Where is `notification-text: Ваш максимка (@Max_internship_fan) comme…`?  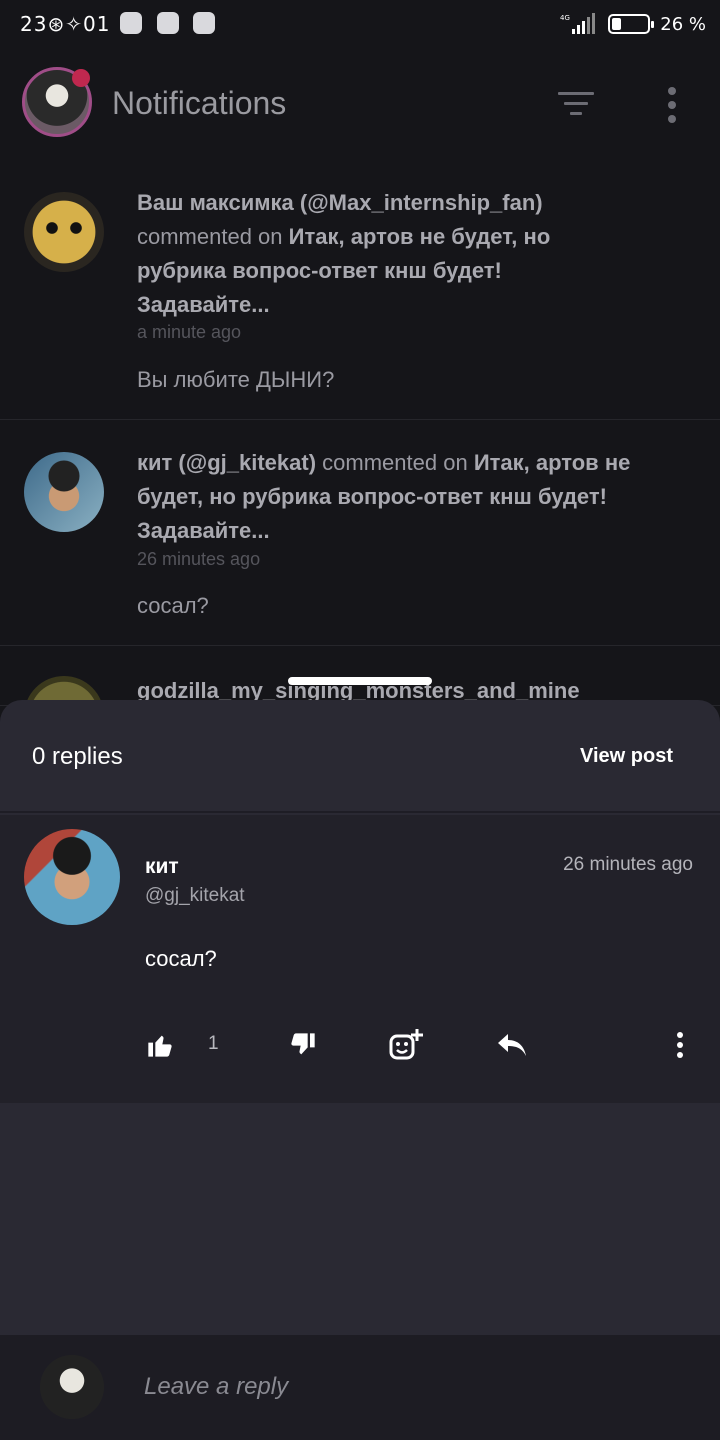
notification-text: Ваш максимка (@Max_internship_fan) comme… is located at coordinates (387, 254).